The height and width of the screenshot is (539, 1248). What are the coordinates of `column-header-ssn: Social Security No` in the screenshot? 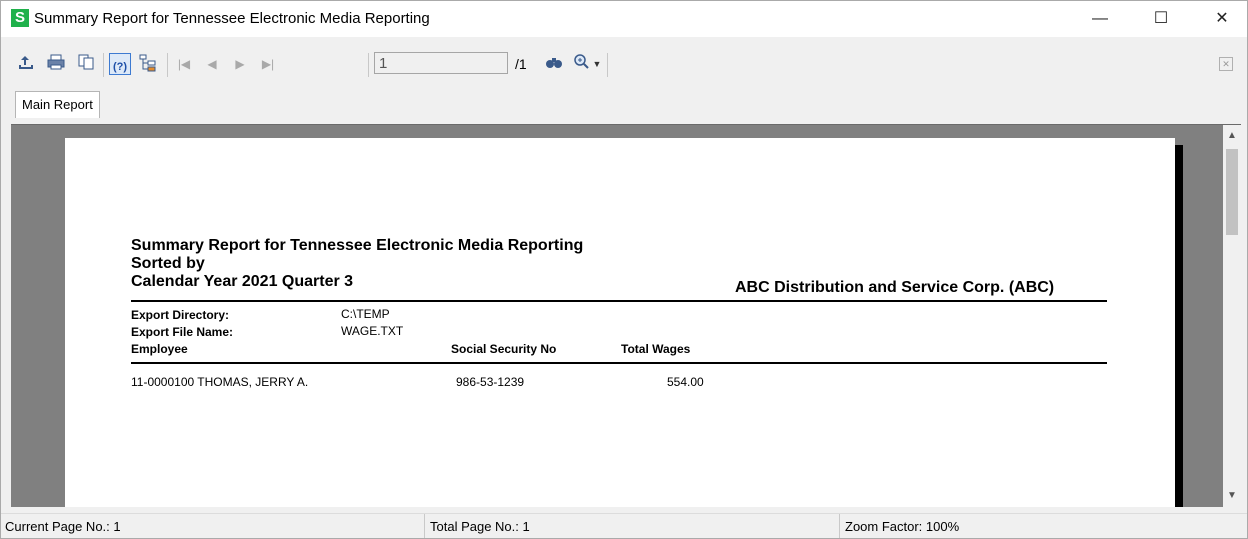 It's located at (504, 349).